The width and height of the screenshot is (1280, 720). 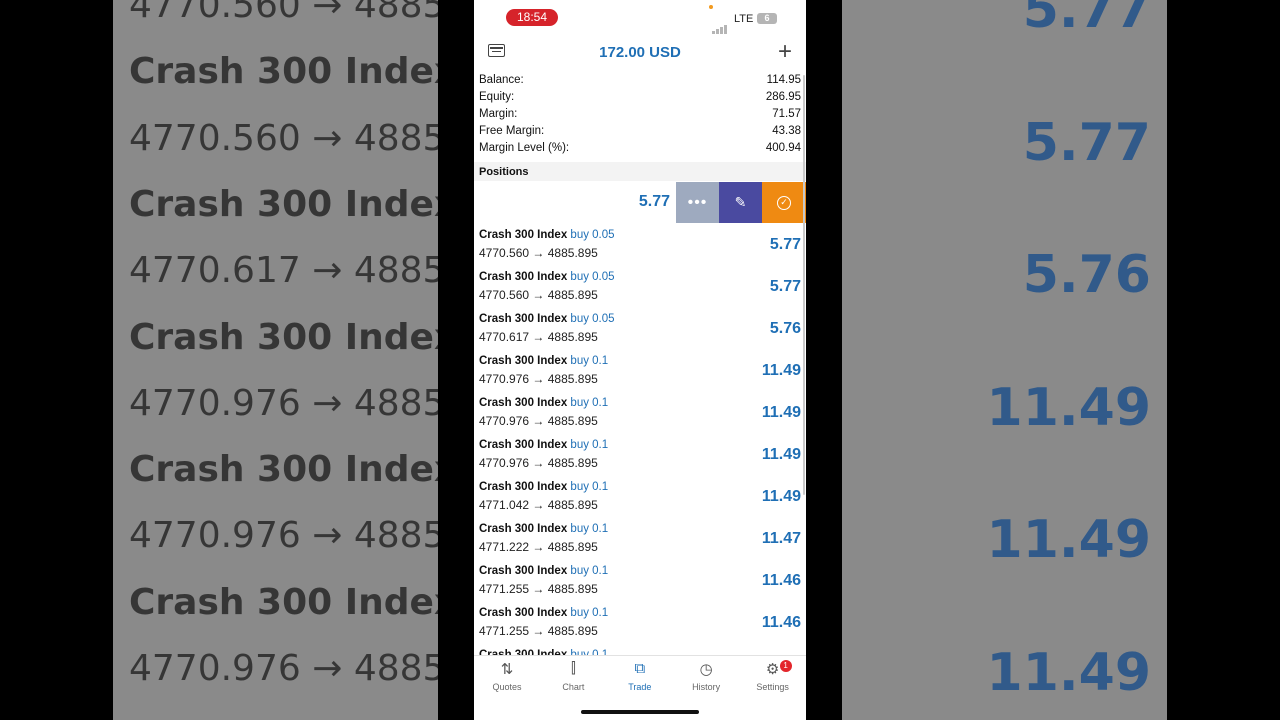 What do you see at coordinates (573, 687) in the screenshot?
I see `tab-label: Chart` at bounding box center [573, 687].